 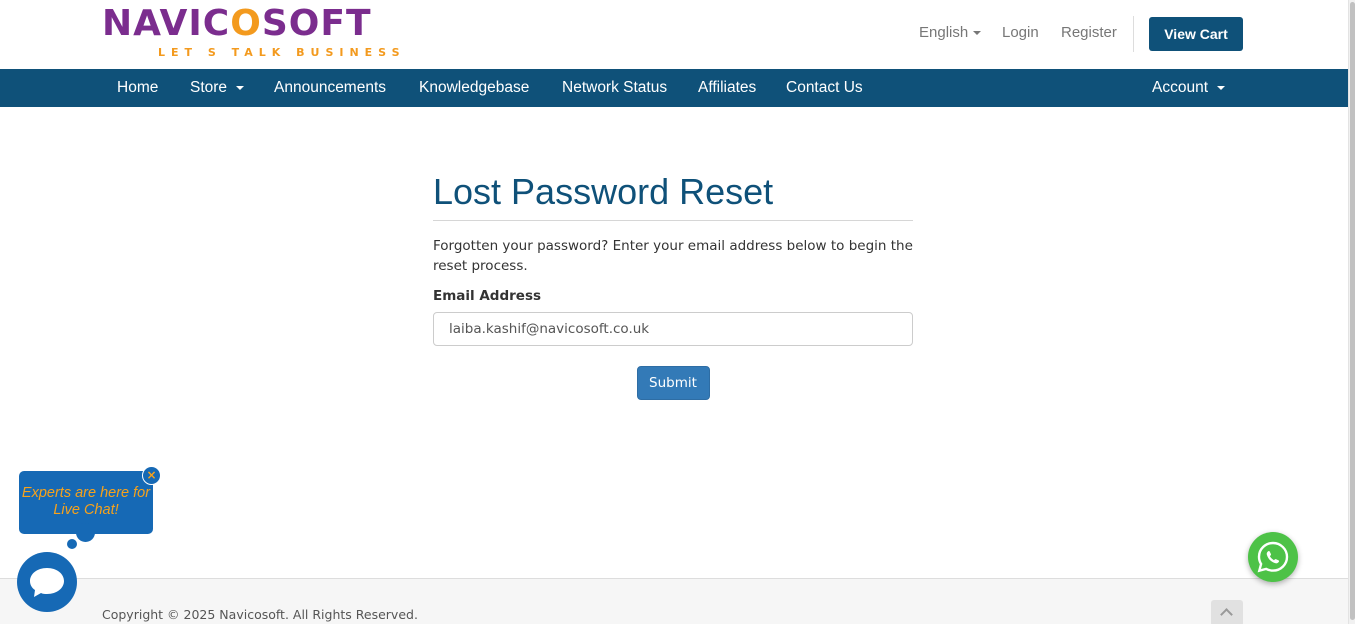 What do you see at coordinates (72, 544) in the screenshot?
I see `chat-bubble-tail-small` at bounding box center [72, 544].